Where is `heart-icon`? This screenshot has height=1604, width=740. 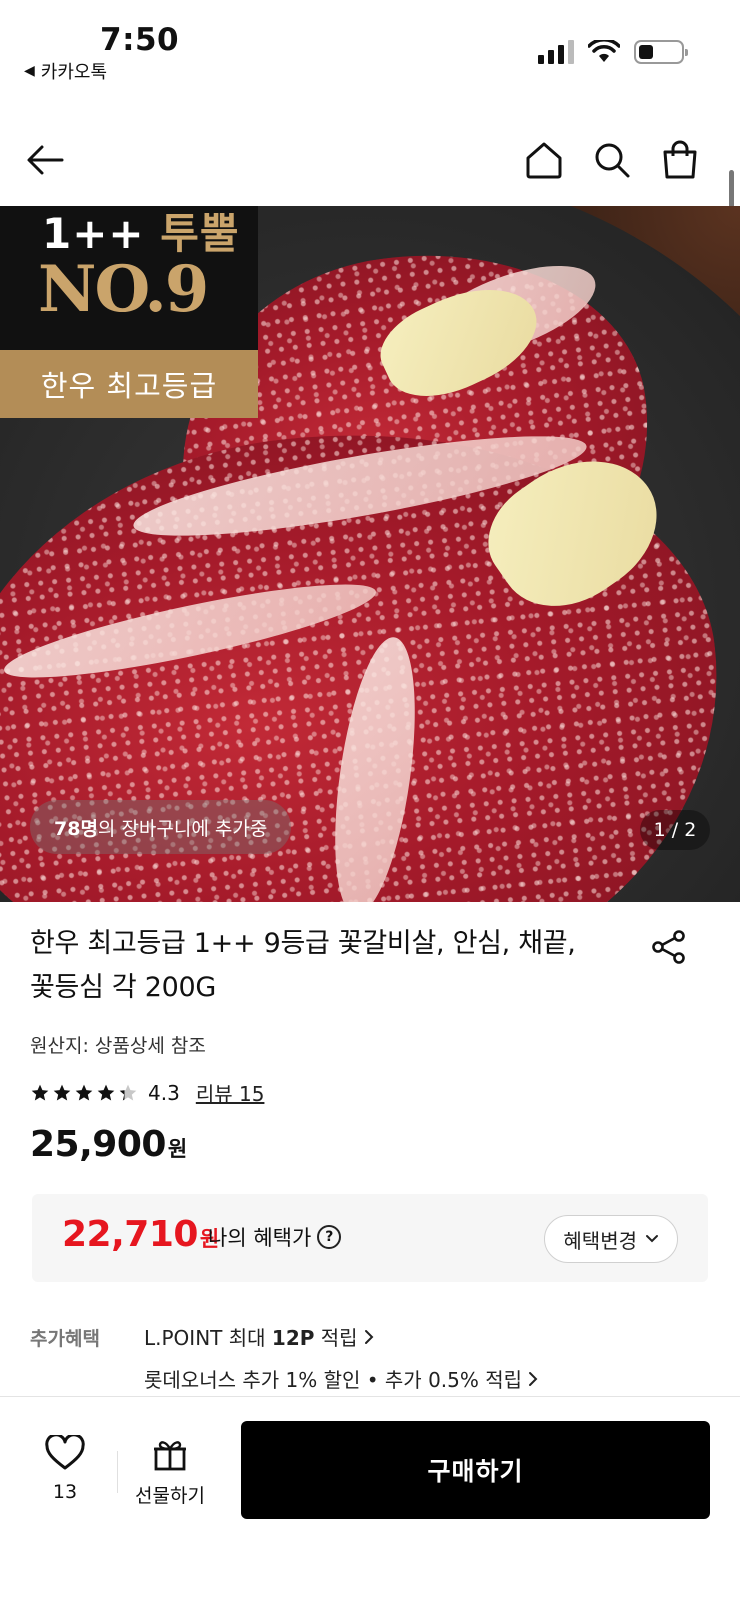 heart-icon is located at coordinates (65, 1451).